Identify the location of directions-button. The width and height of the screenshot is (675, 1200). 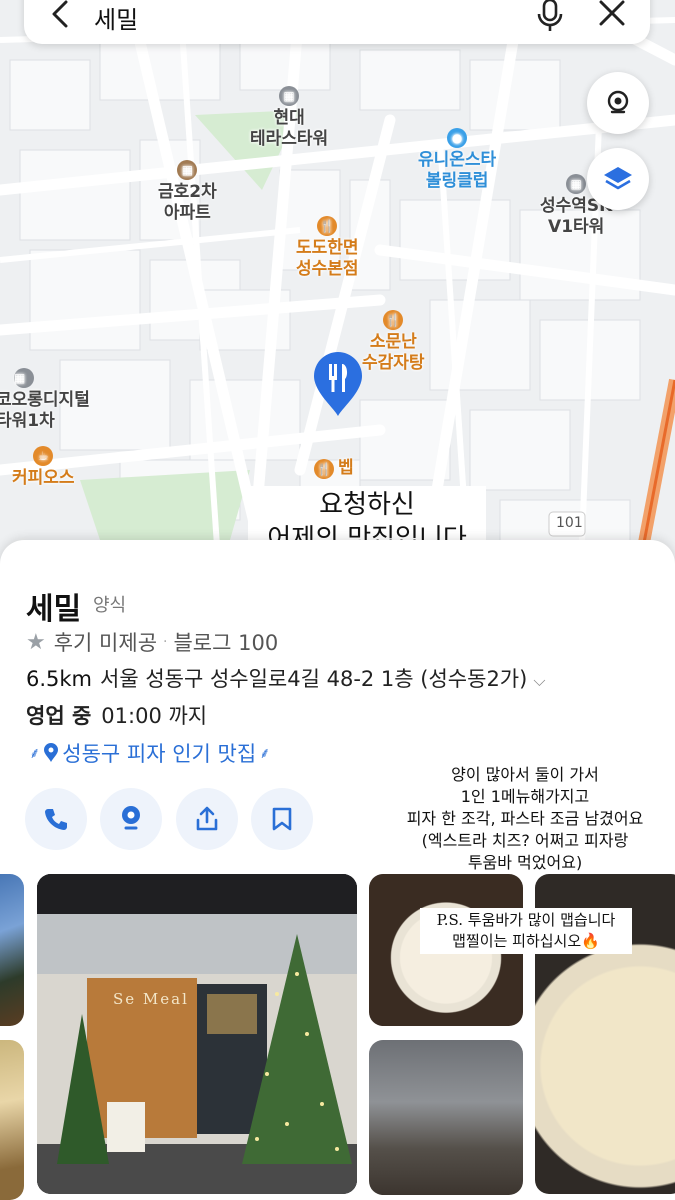
(131, 819).